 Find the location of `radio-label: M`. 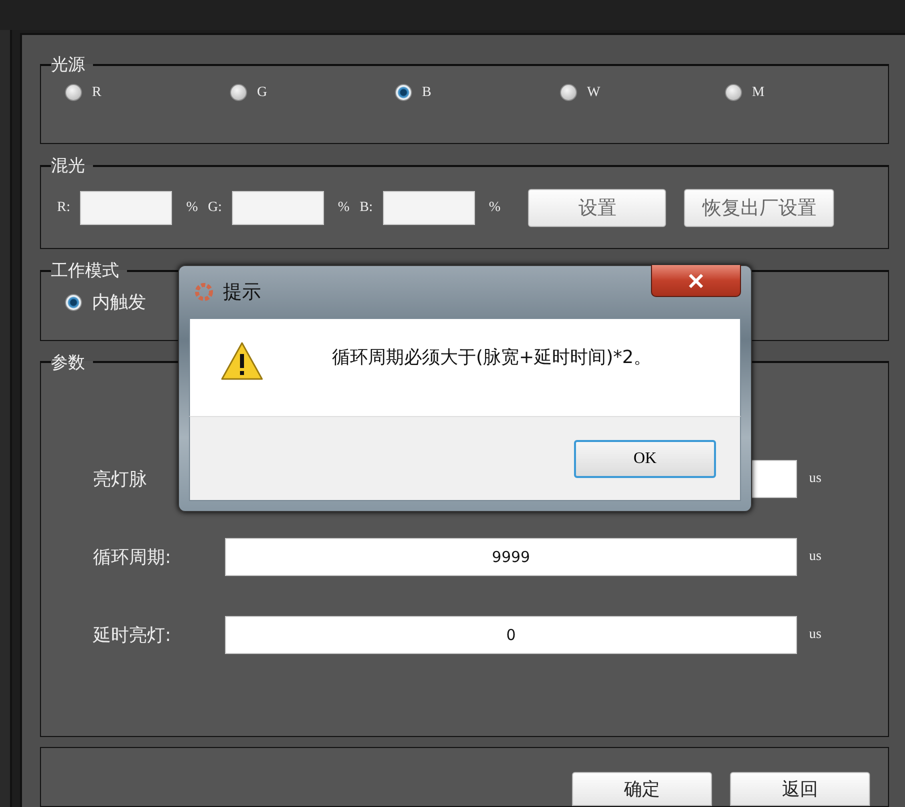

radio-label: M is located at coordinates (758, 92).